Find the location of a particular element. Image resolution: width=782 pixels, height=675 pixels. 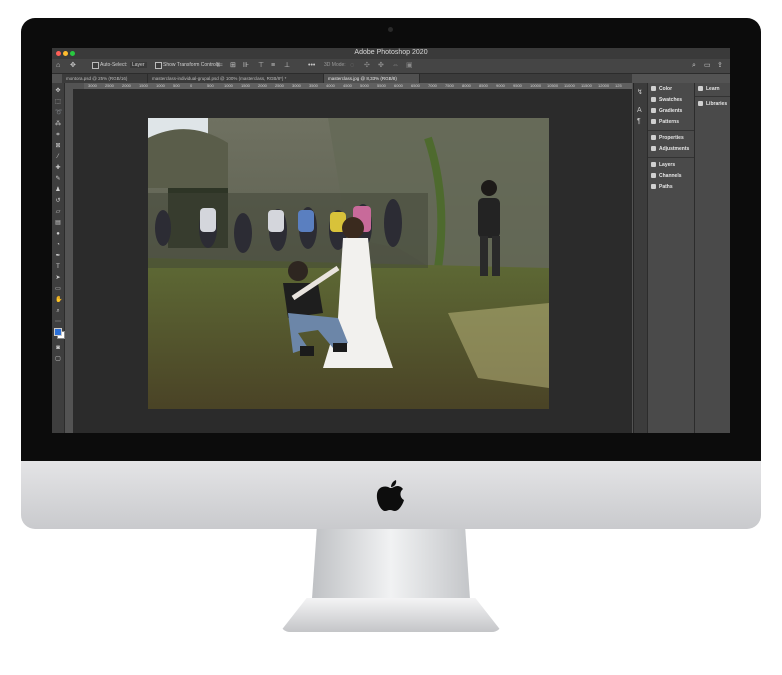

align-bottom-icon: ⊥ is located at coordinates (287, 65).